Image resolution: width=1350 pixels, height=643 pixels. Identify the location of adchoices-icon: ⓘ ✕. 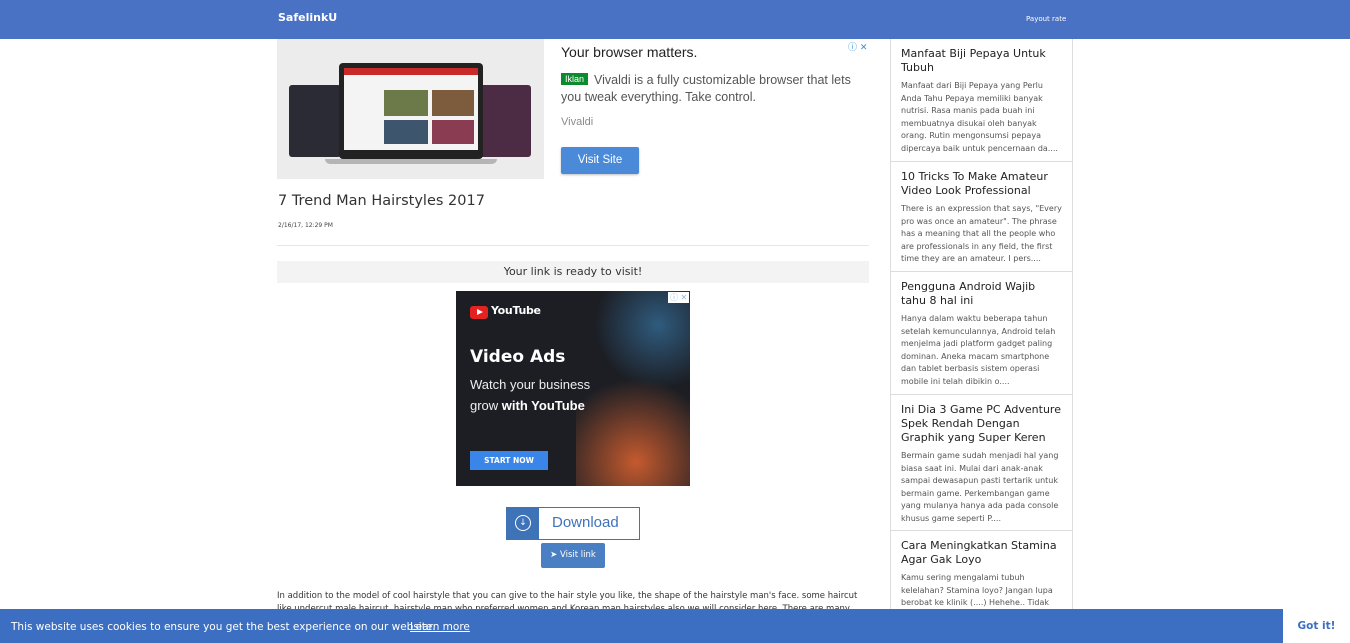
(857, 46).